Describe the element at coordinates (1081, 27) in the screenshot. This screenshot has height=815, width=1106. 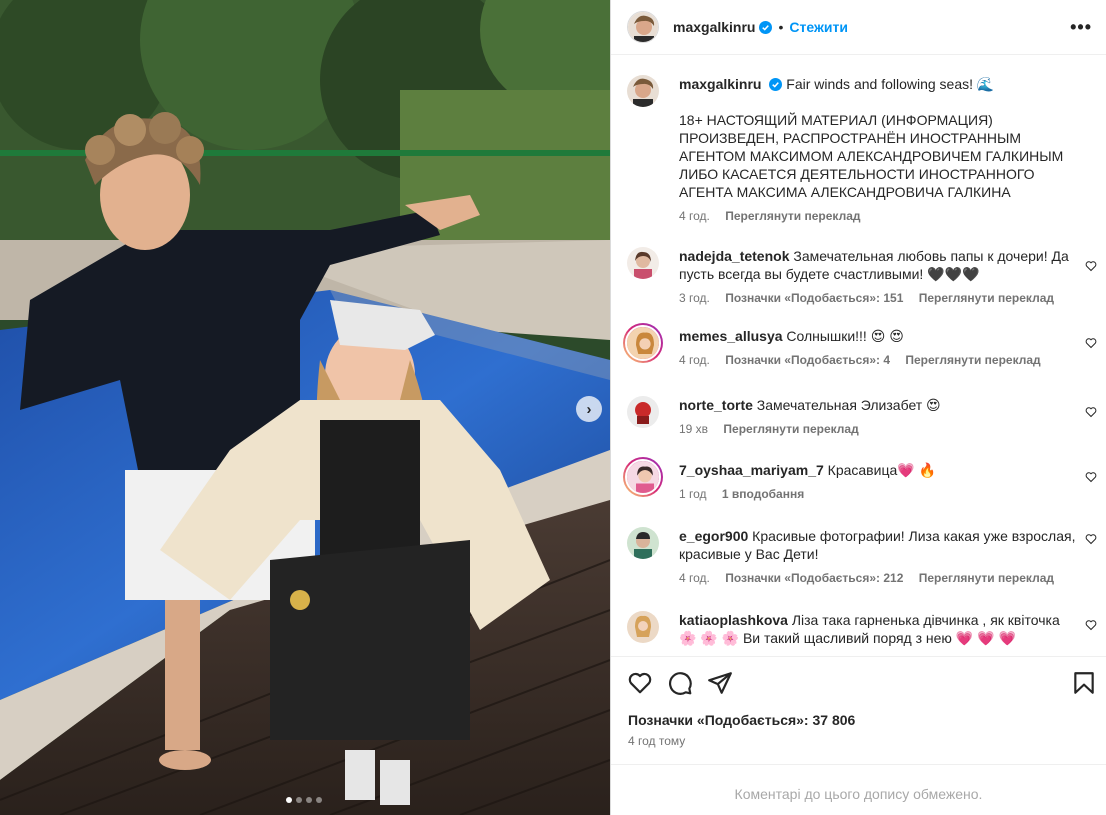
I see `more-options-icon: •••` at that location.